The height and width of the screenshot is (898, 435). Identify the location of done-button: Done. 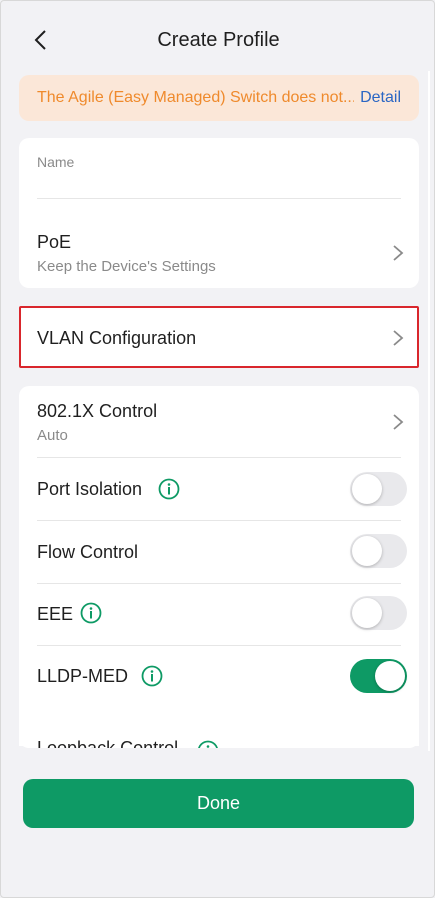
(218, 803).